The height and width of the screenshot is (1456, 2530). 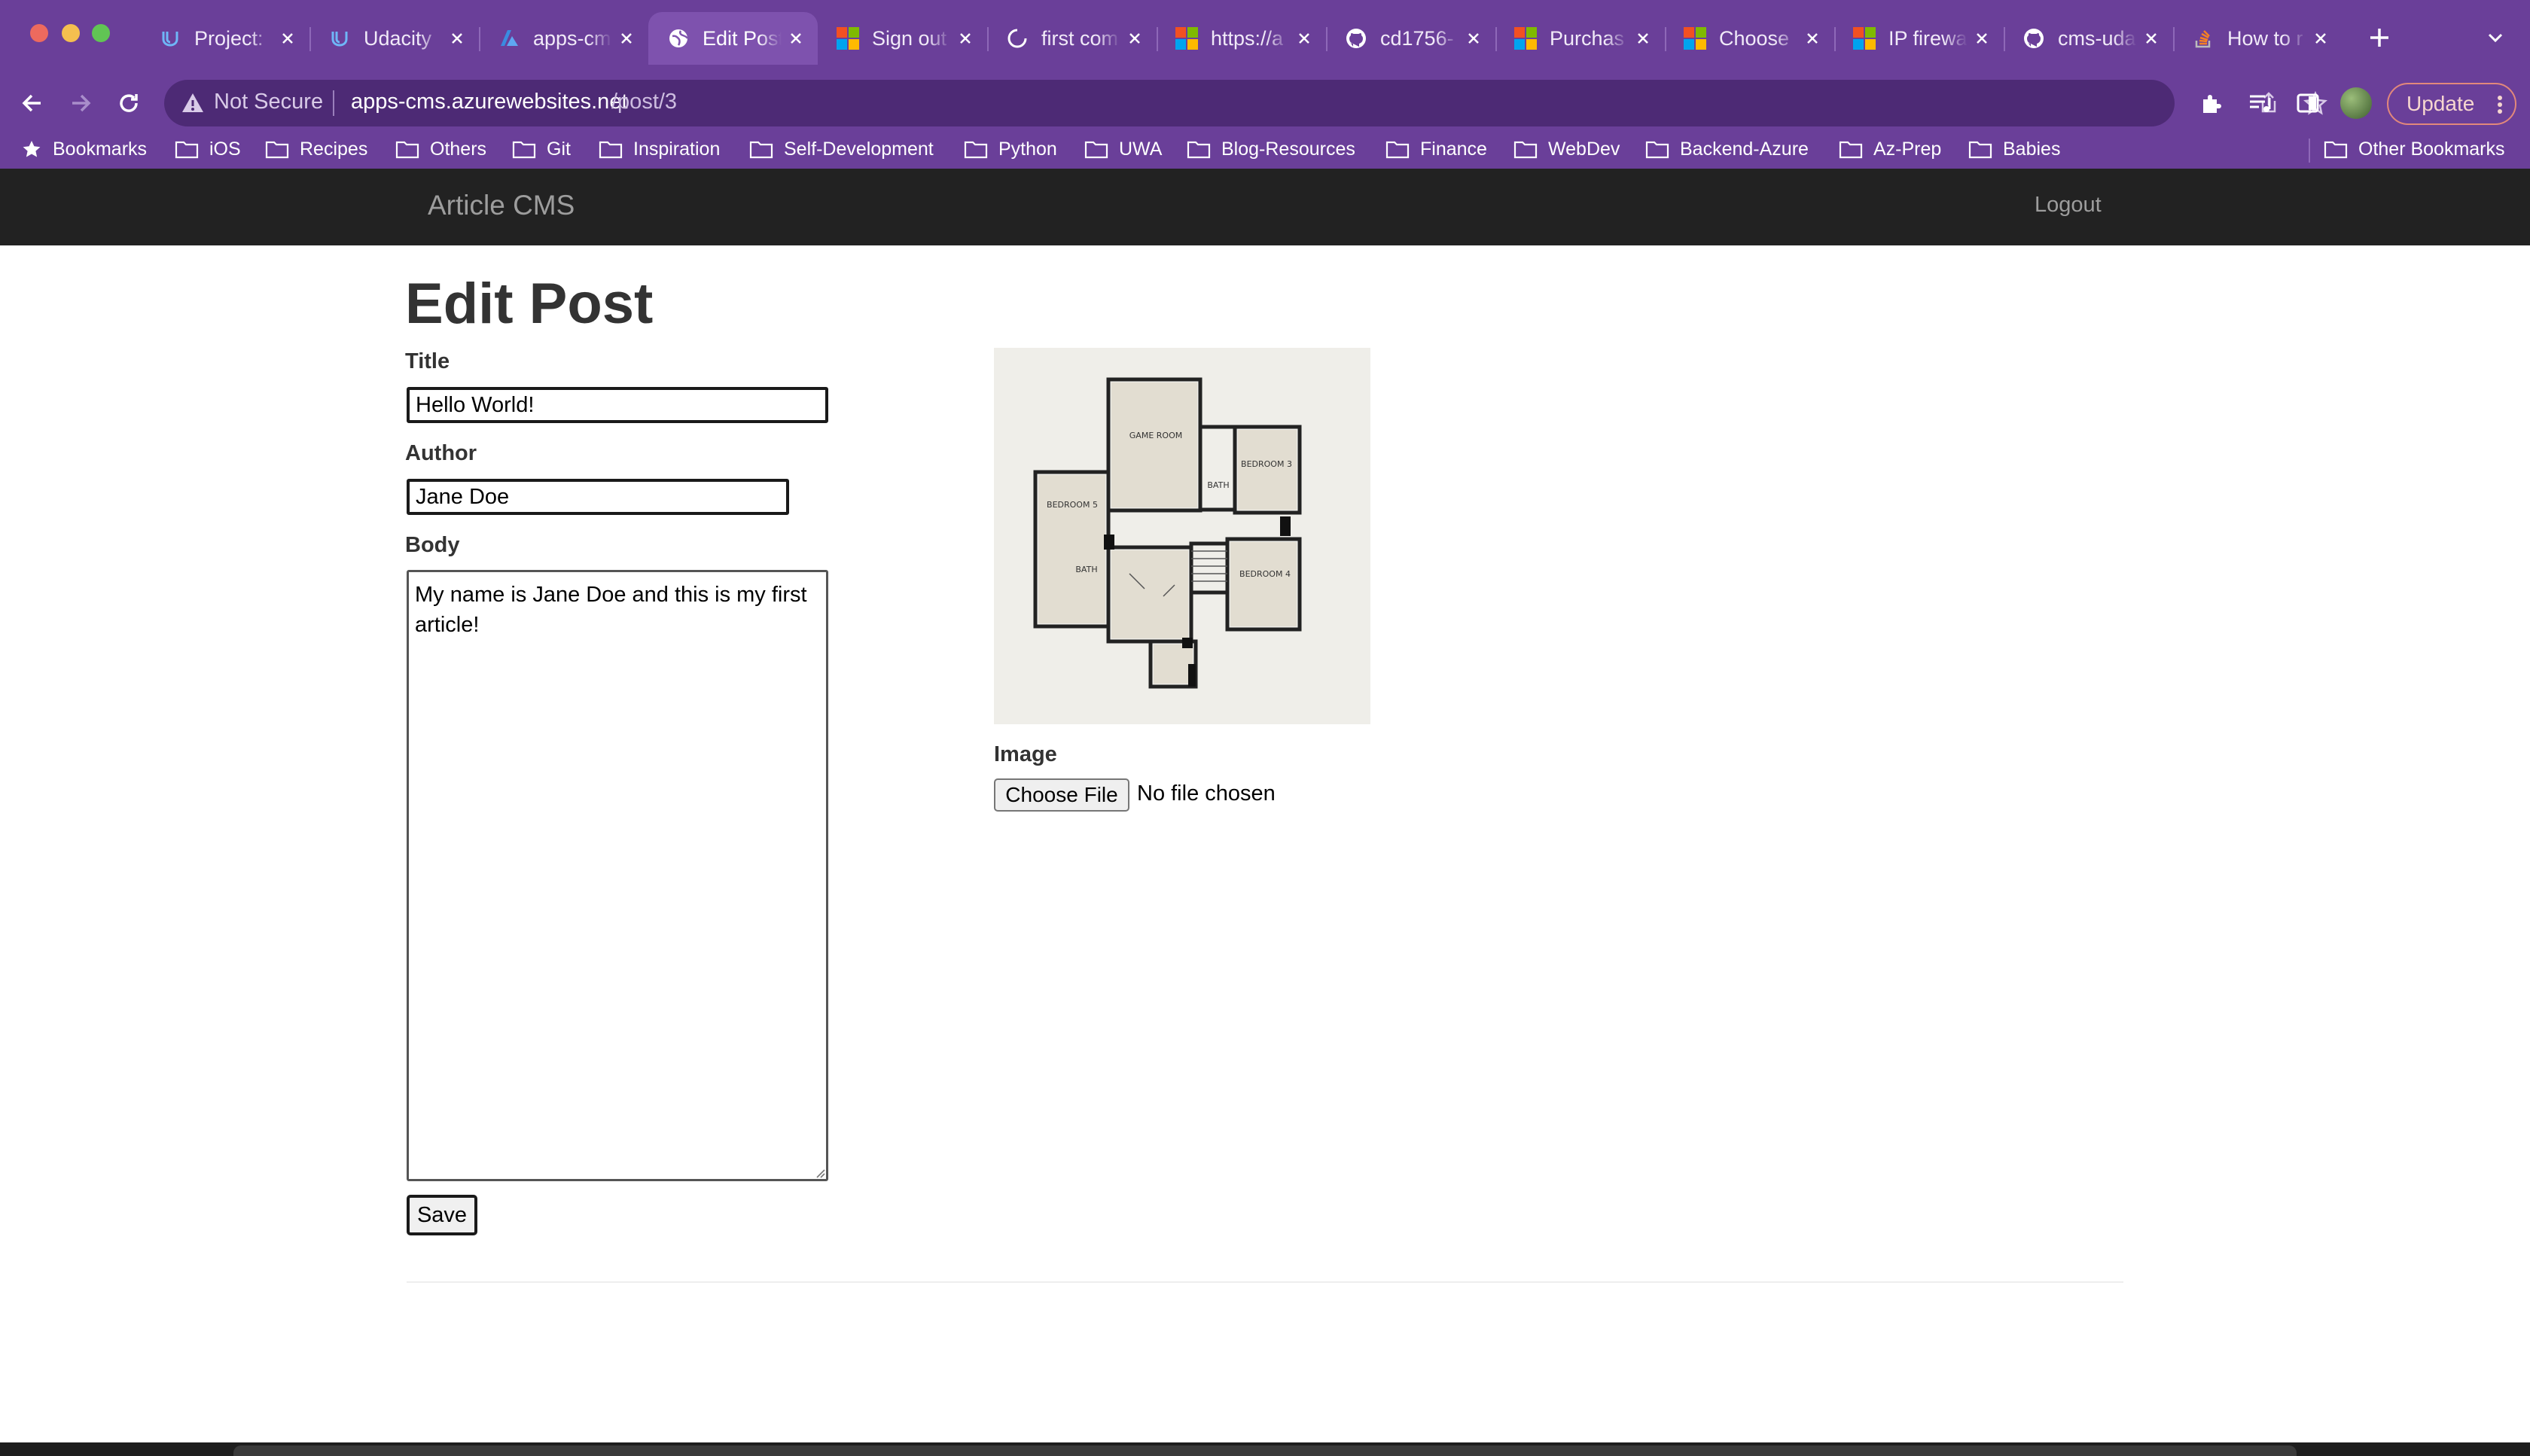 I want to click on bookmark-folder: Inspiration, so click(x=659, y=149).